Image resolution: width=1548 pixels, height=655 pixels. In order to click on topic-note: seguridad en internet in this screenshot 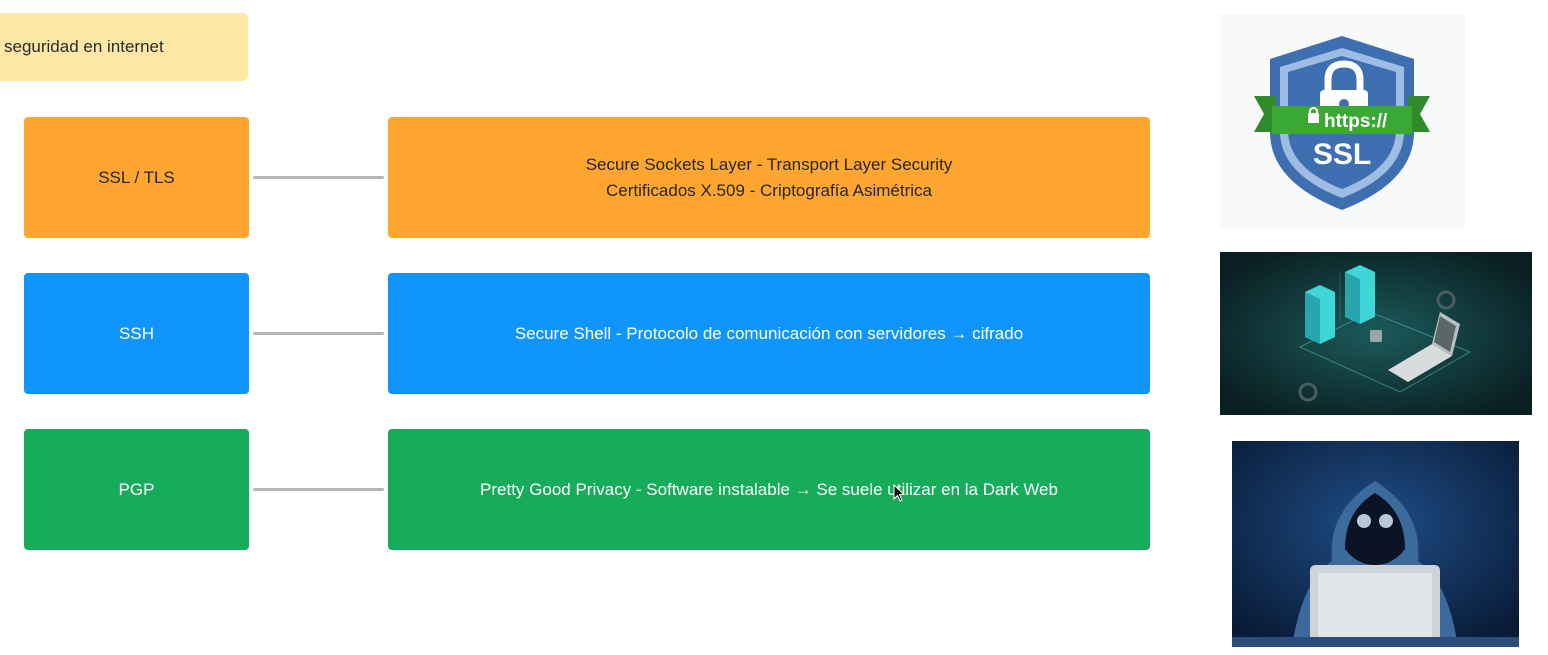, I will do `click(124, 47)`.